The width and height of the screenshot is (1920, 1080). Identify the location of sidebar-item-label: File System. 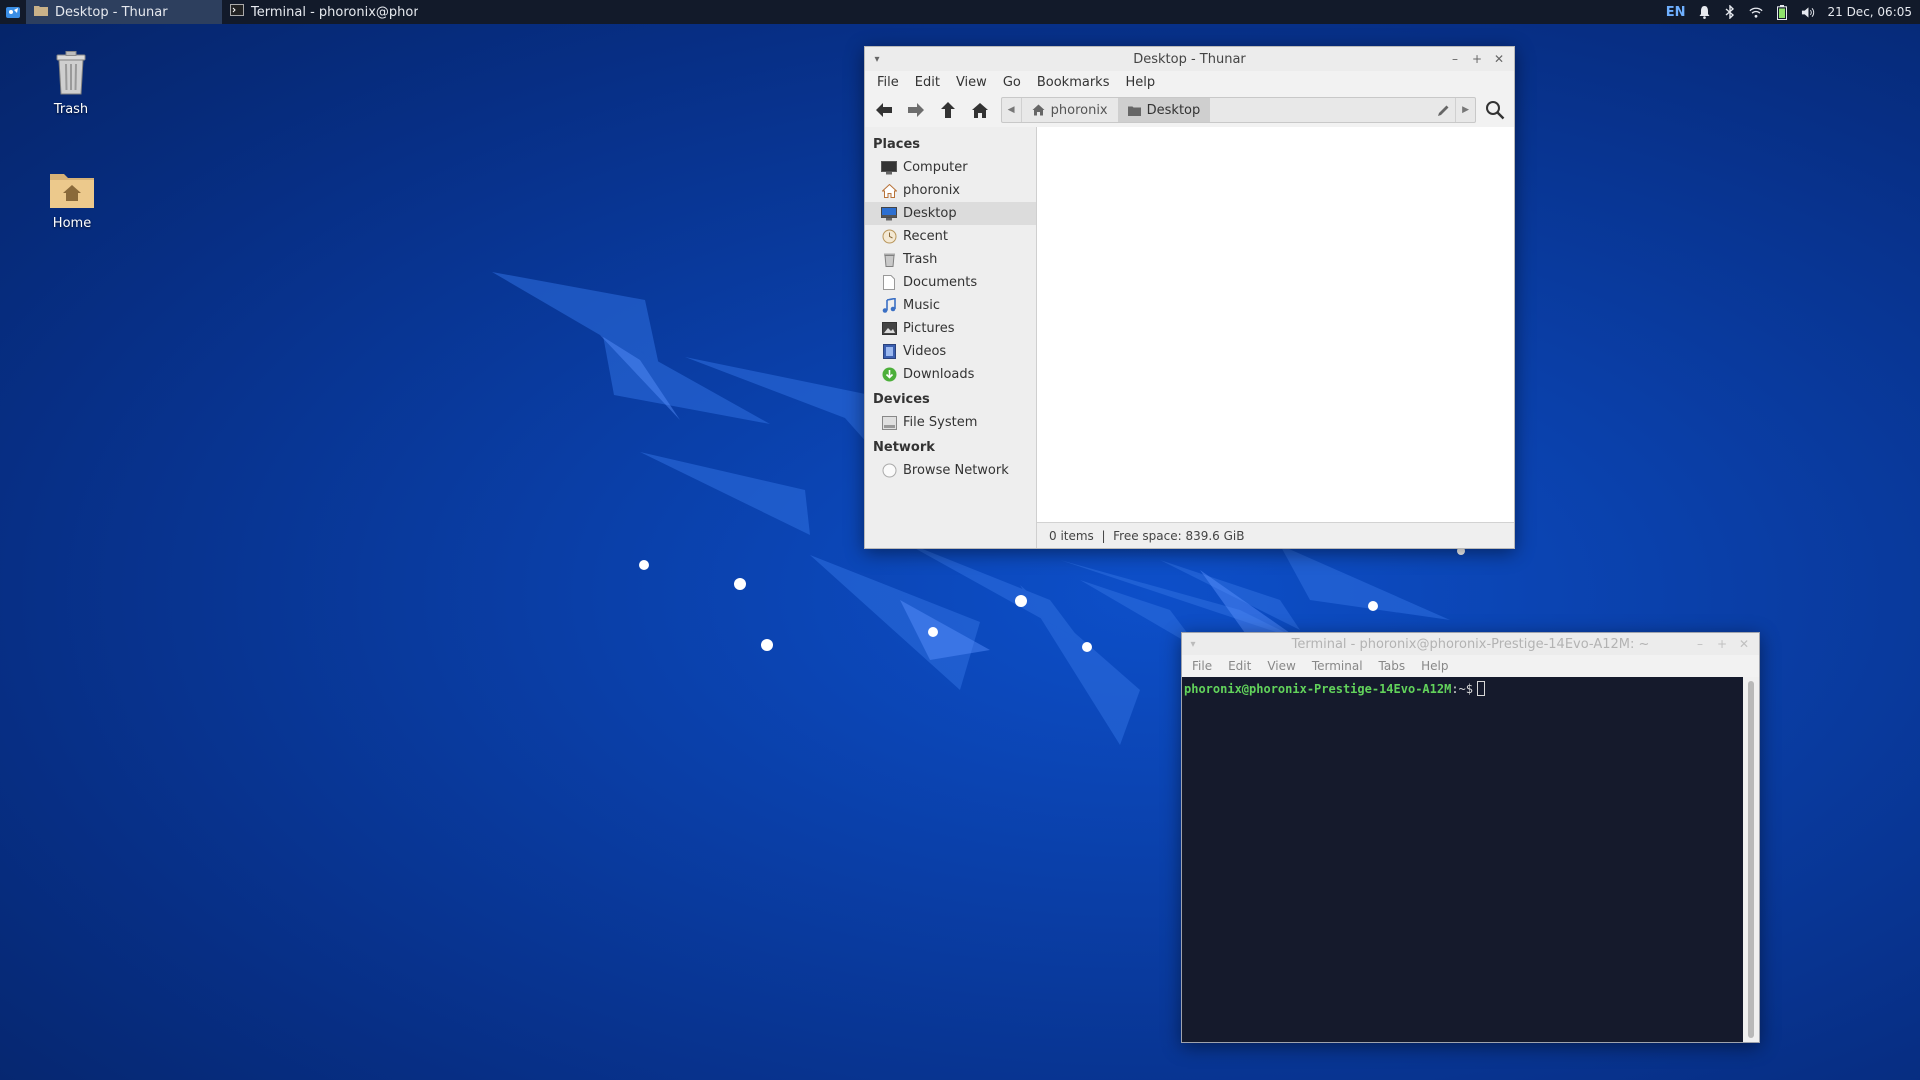
(940, 422).